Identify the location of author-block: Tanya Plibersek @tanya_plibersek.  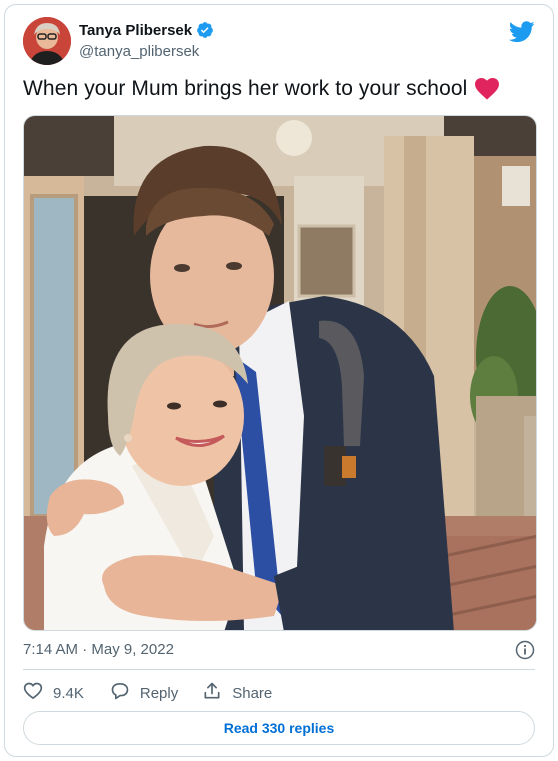
(146, 40).